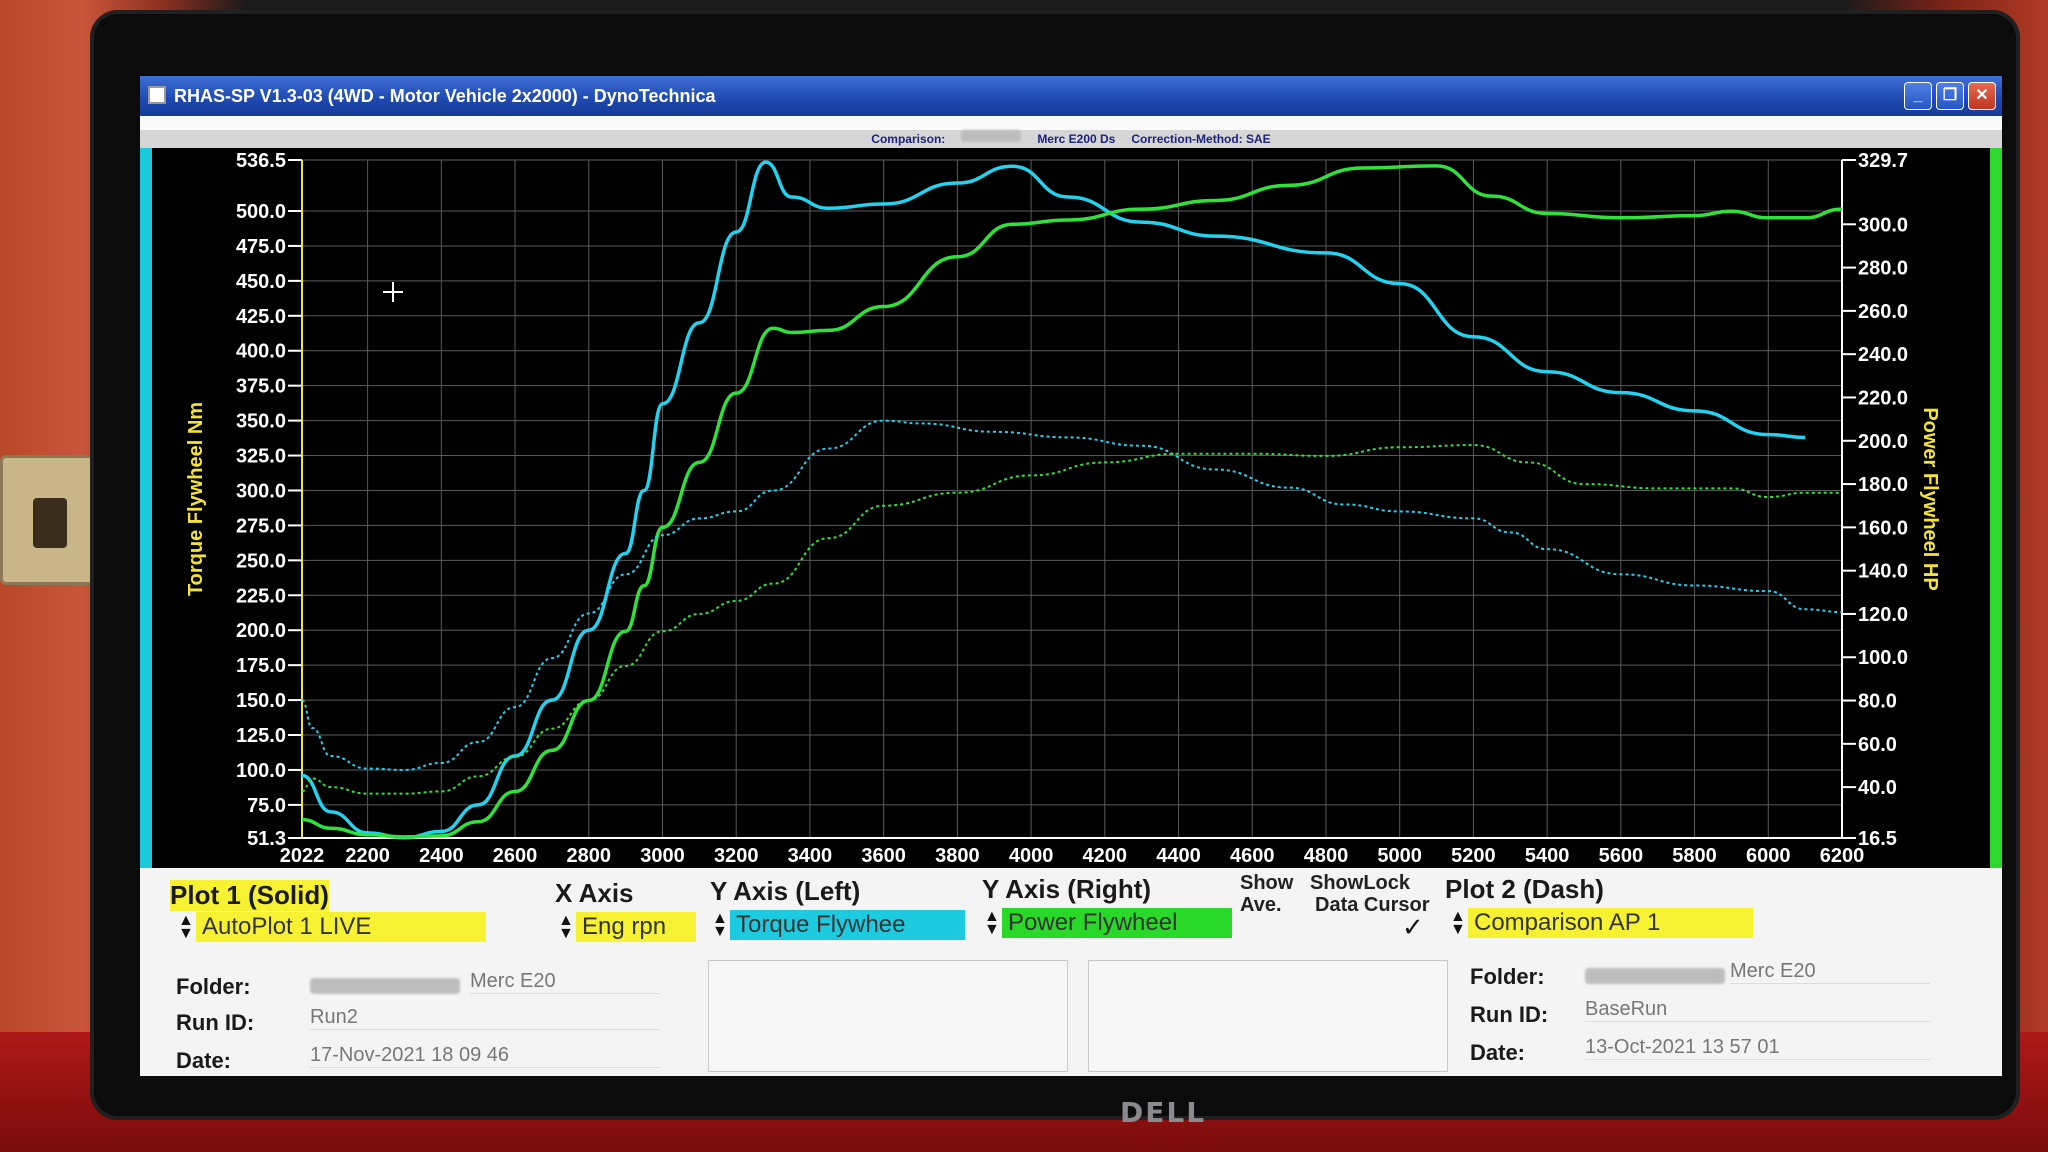 The height and width of the screenshot is (1152, 2048). What do you see at coordinates (1178, 856) in the screenshot?
I see `x-tick-label: 4400` at bounding box center [1178, 856].